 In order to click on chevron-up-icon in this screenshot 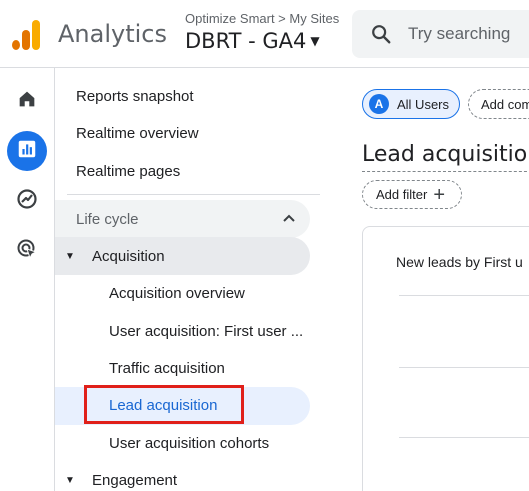, I will do `click(289, 218)`.